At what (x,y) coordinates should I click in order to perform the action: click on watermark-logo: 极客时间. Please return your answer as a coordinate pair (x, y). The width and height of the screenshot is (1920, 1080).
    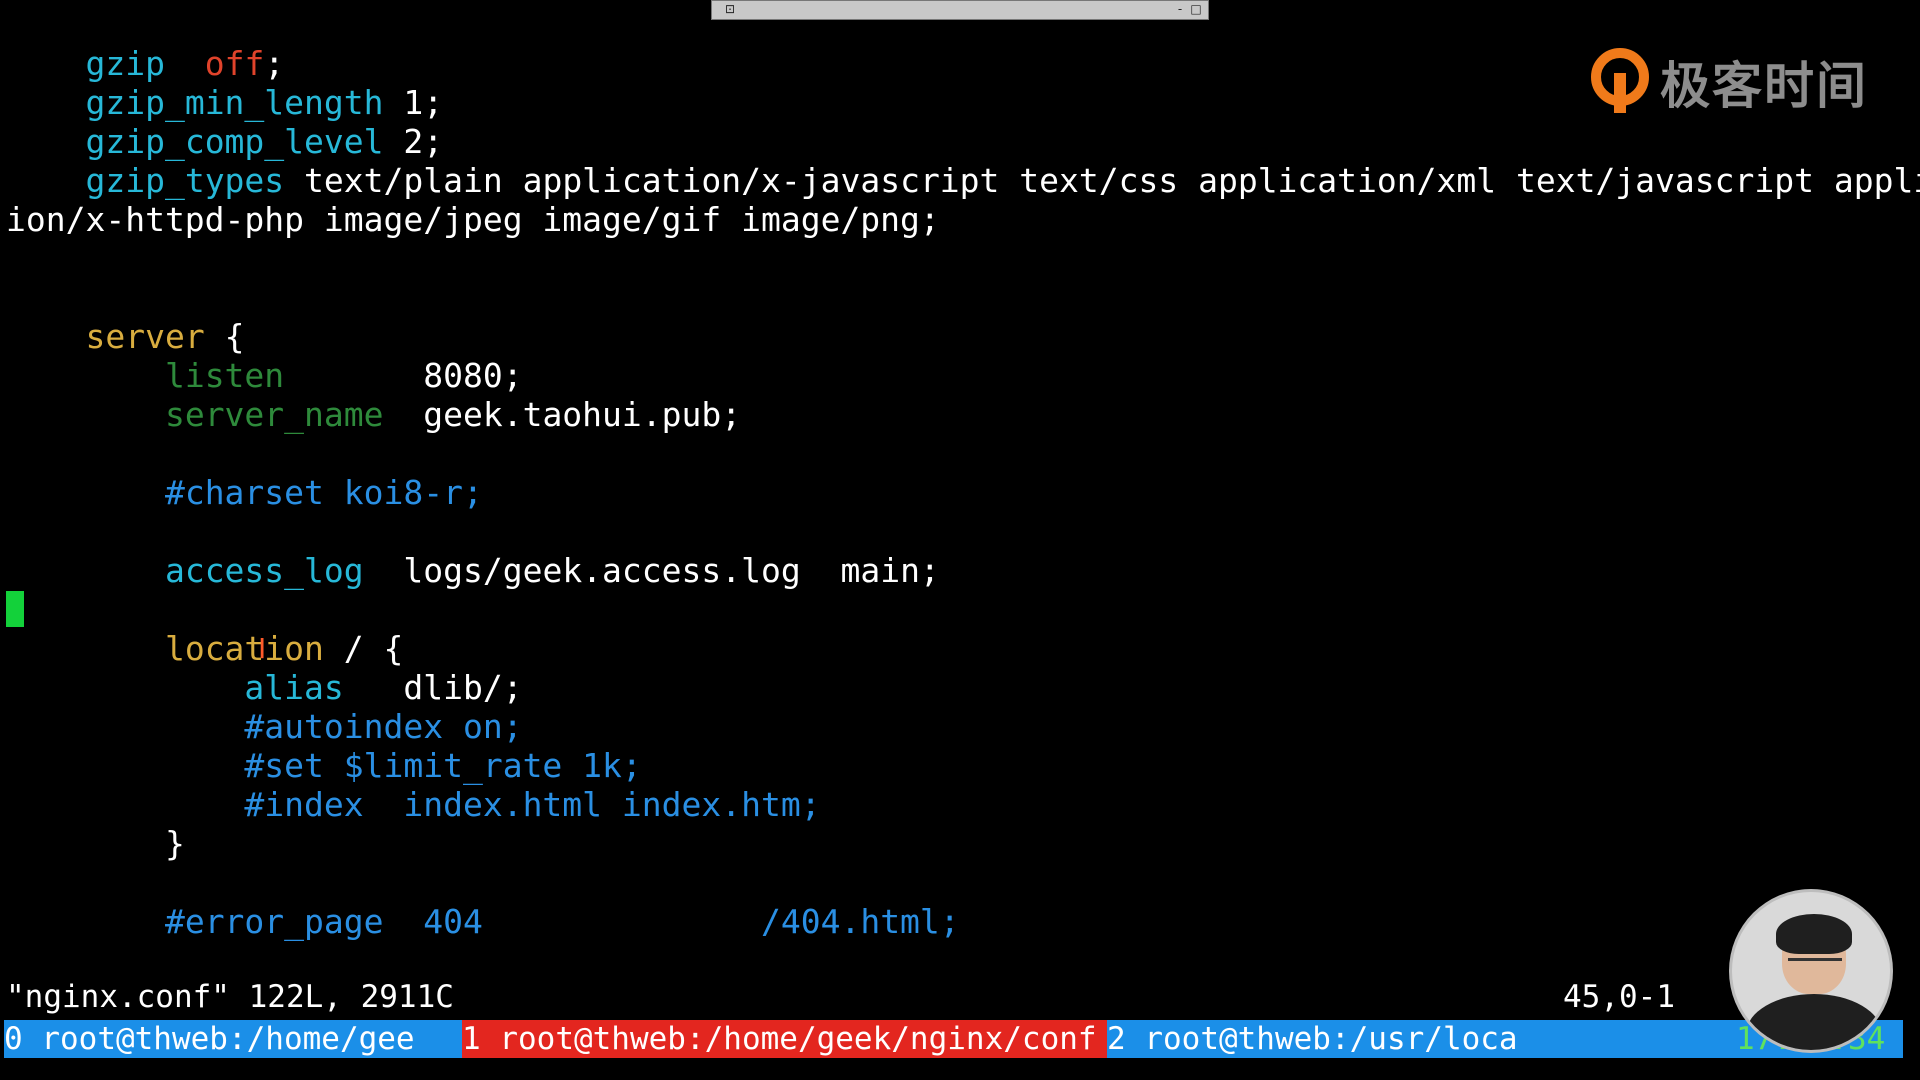
    Looking at the image, I should click on (1729, 82).